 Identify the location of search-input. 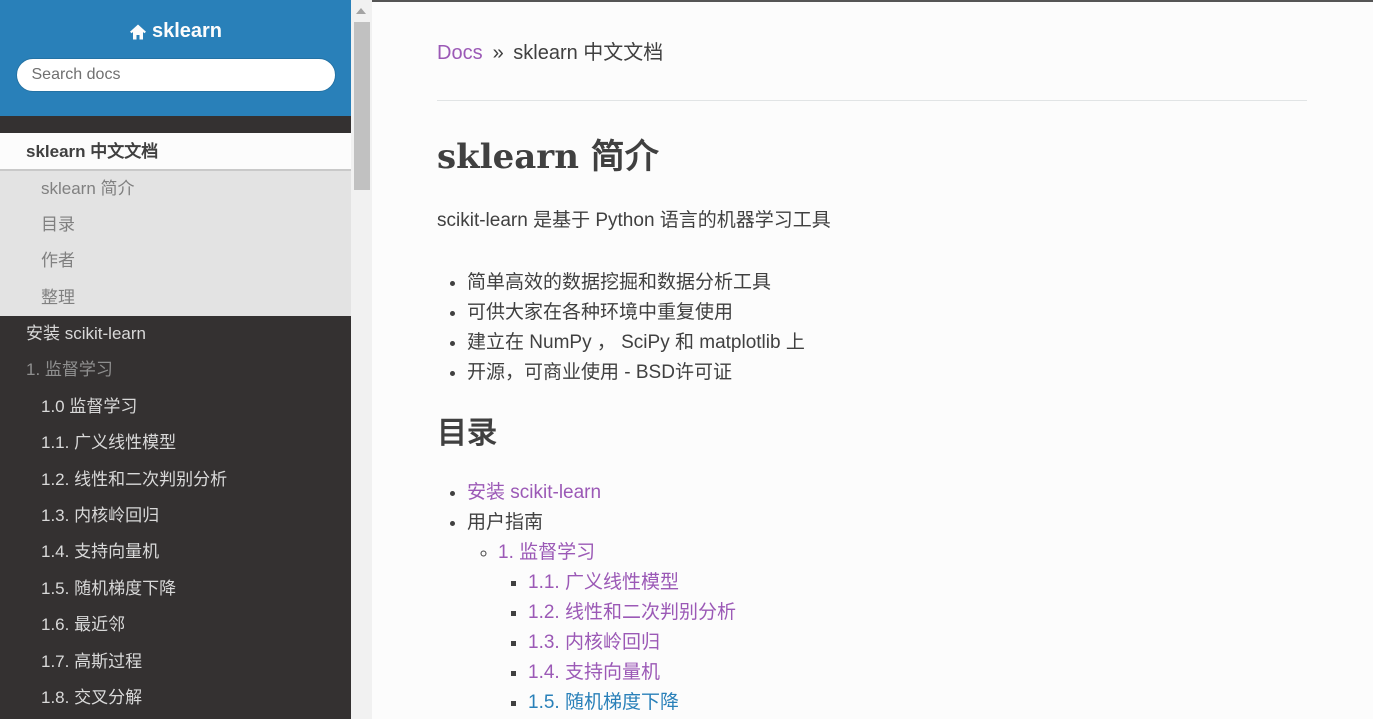
(175, 74).